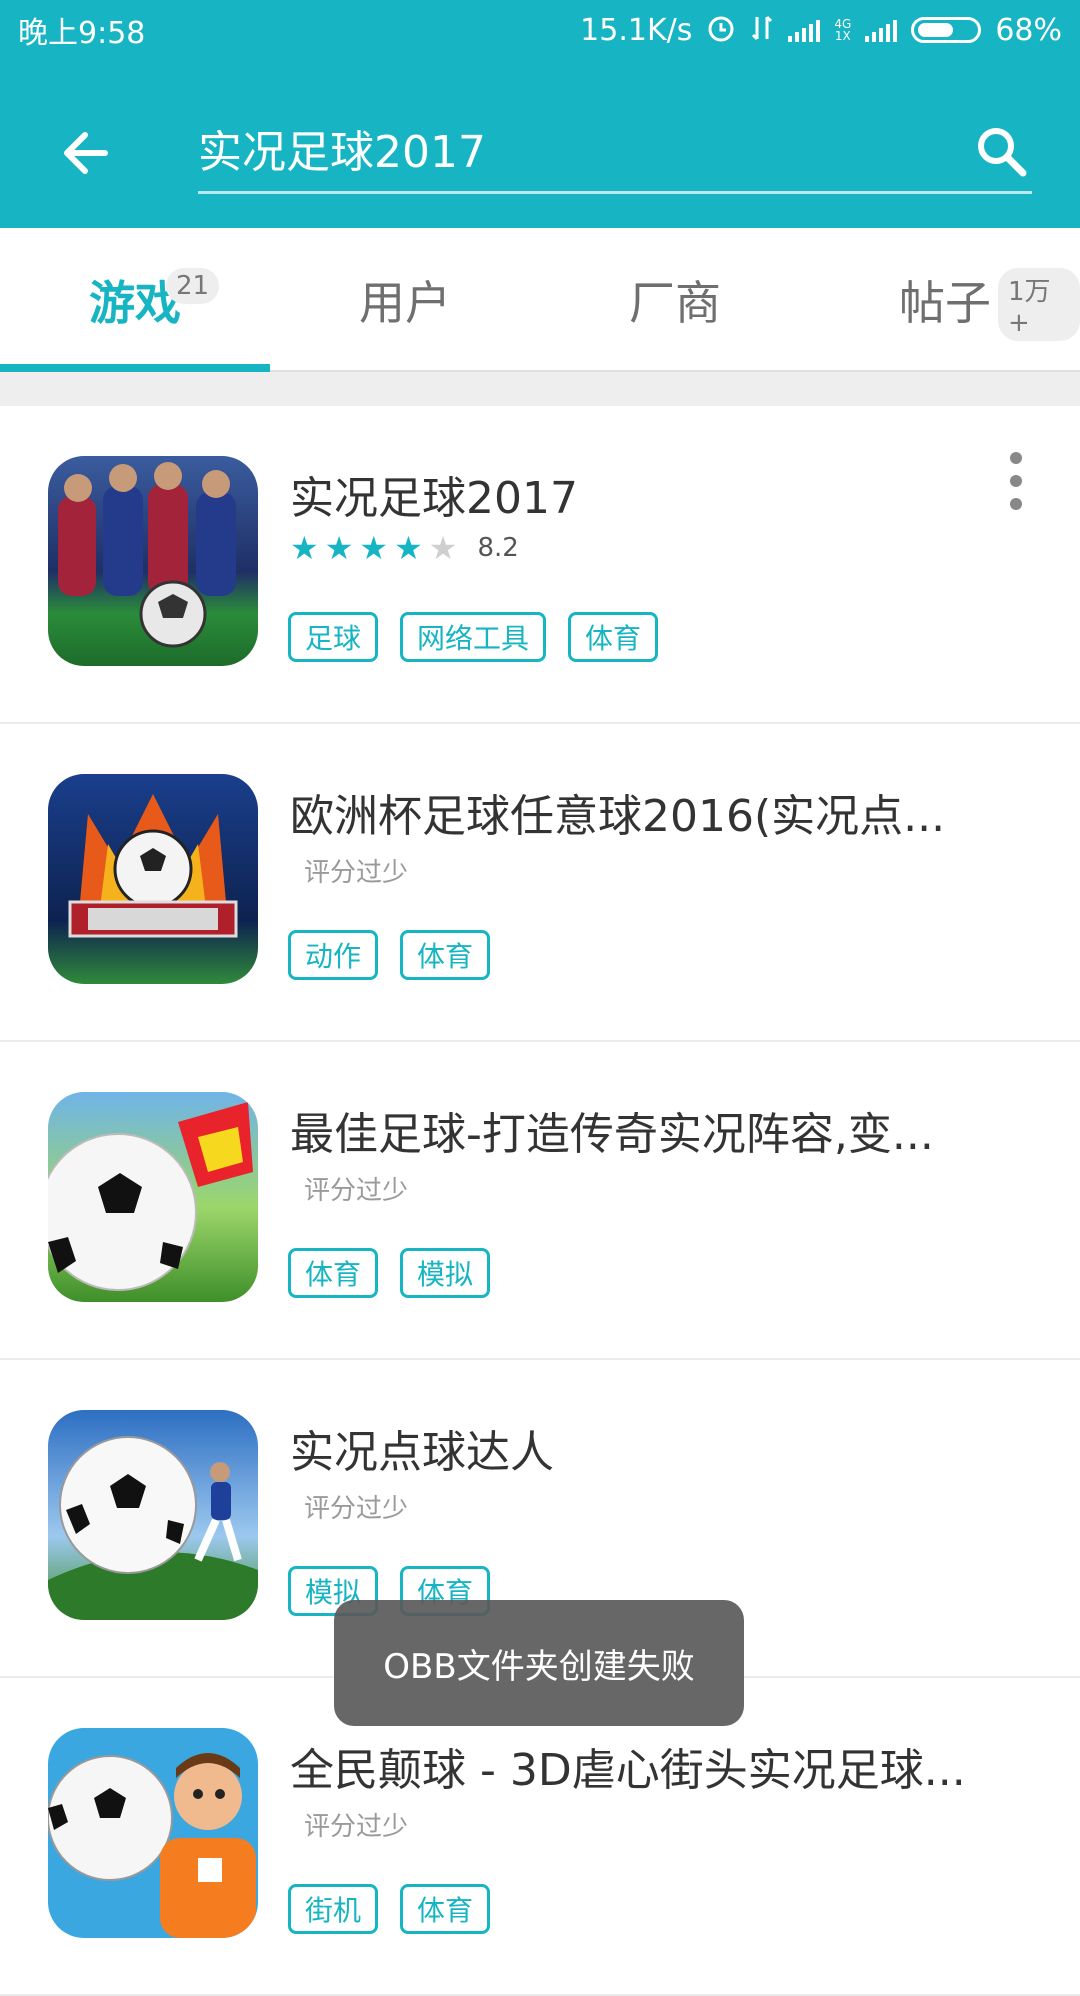 The width and height of the screenshot is (1080, 1996). What do you see at coordinates (333, 1909) in the screenshot?
I see `tag: 街机` at bounding box center [333, 1909].